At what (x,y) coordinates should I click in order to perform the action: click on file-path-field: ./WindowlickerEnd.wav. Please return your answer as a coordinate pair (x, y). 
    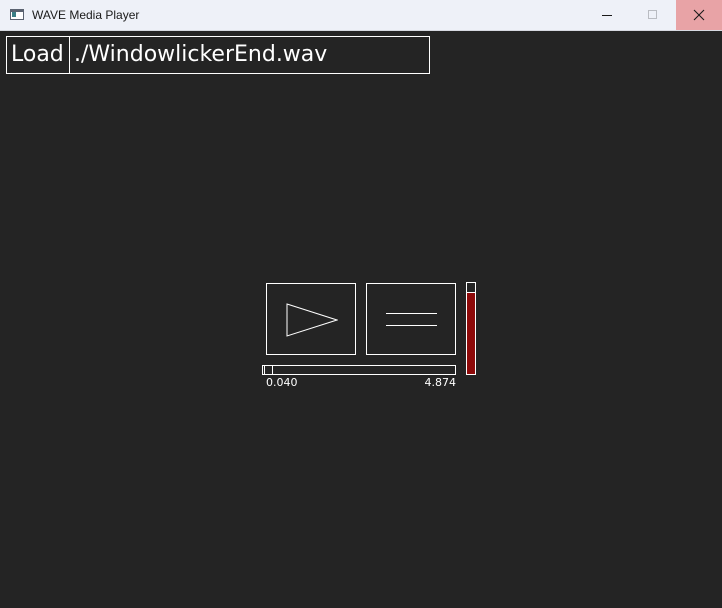
    Looking at the image, I should click on (249, 55).